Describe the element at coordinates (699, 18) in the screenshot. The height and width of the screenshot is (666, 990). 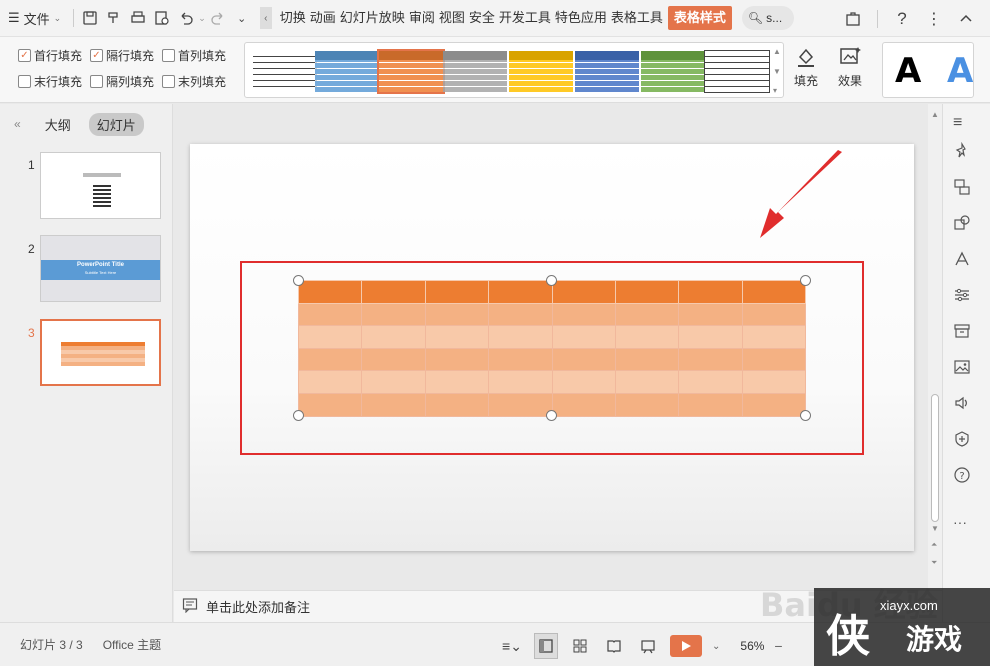
I see `tab-table-style: 表格样式` at that location.